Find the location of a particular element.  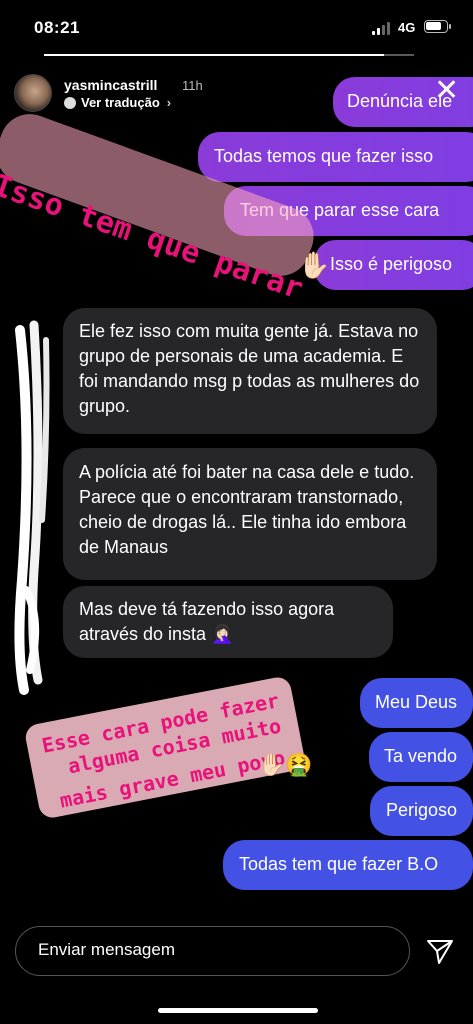

home-indicator is located at coordinates (238, 1010).